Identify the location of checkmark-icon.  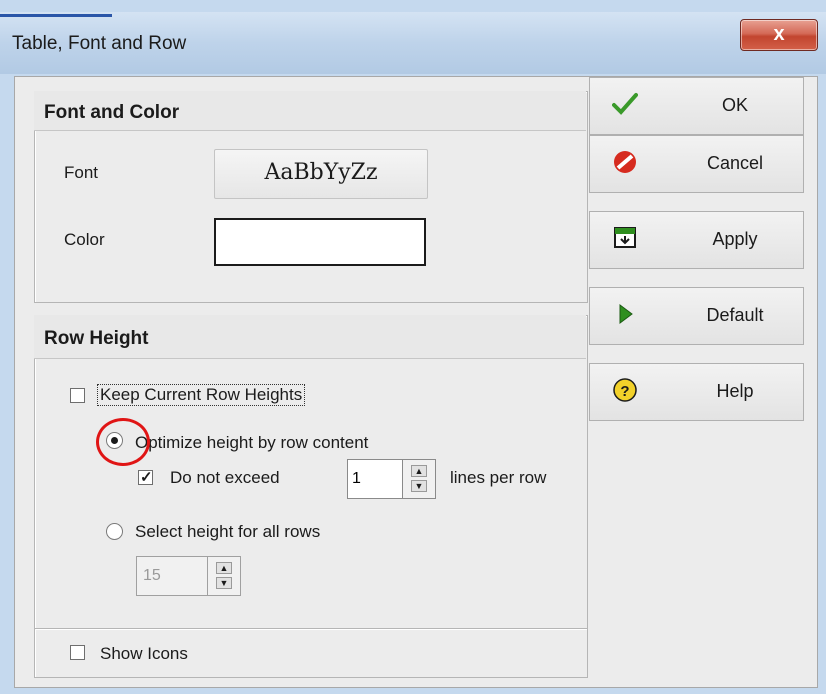
(625, 104).